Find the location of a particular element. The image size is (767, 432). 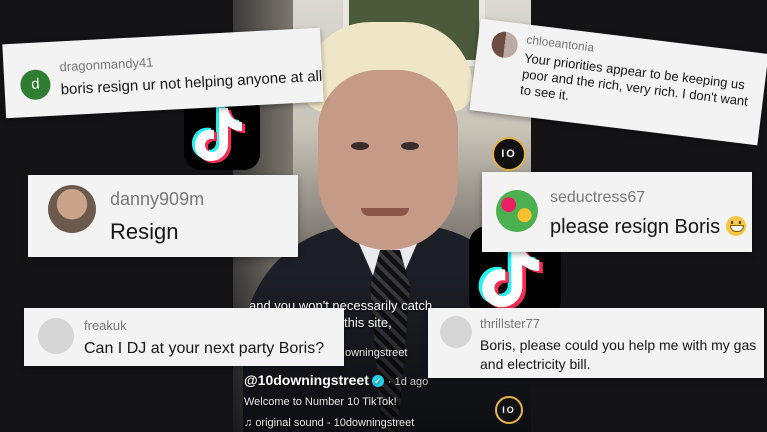

grinning-face-emoji is located at coordinates (735, 226).